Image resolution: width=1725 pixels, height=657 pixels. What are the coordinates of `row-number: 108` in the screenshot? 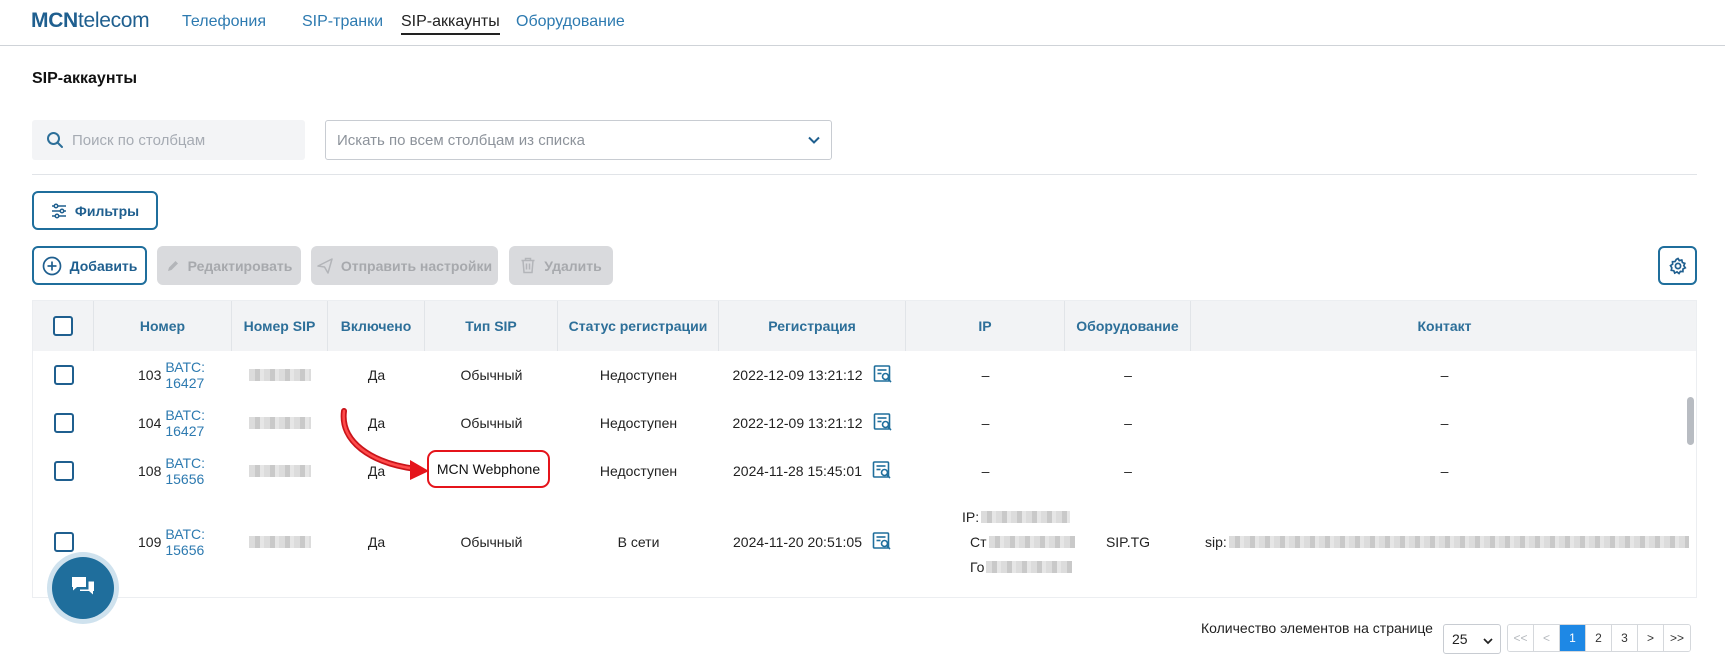 It's located at (150, 471).